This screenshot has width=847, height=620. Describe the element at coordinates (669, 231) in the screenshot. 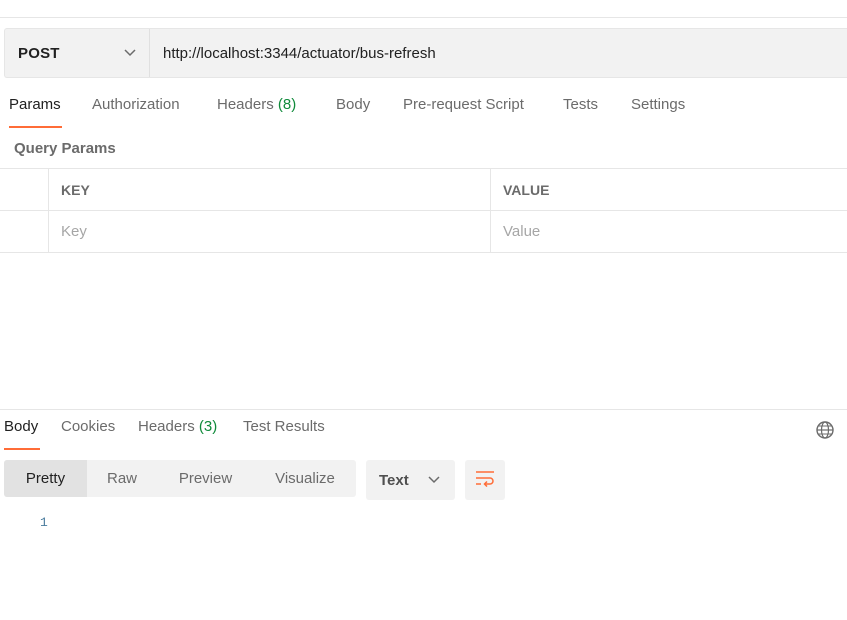

I see `param-value-input: Value` at that location.